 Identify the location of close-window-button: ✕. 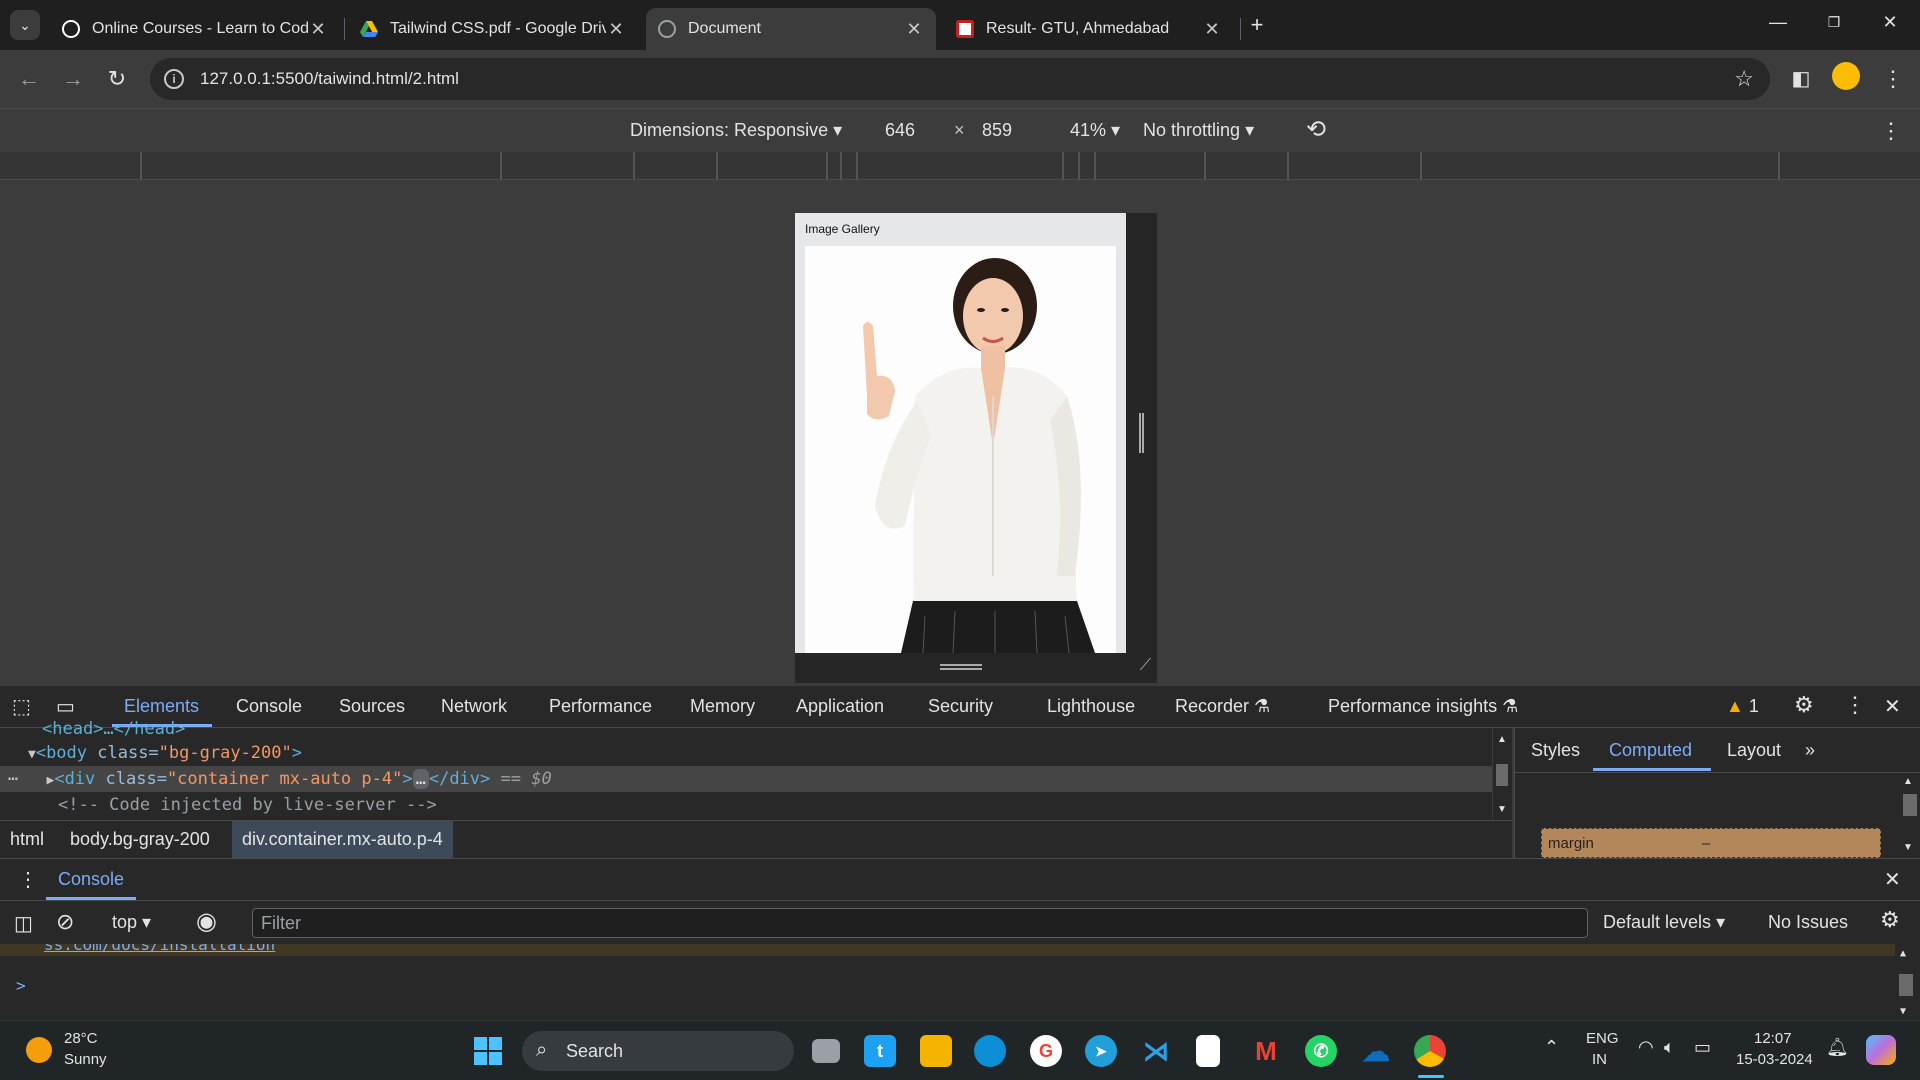
(1890, 22).